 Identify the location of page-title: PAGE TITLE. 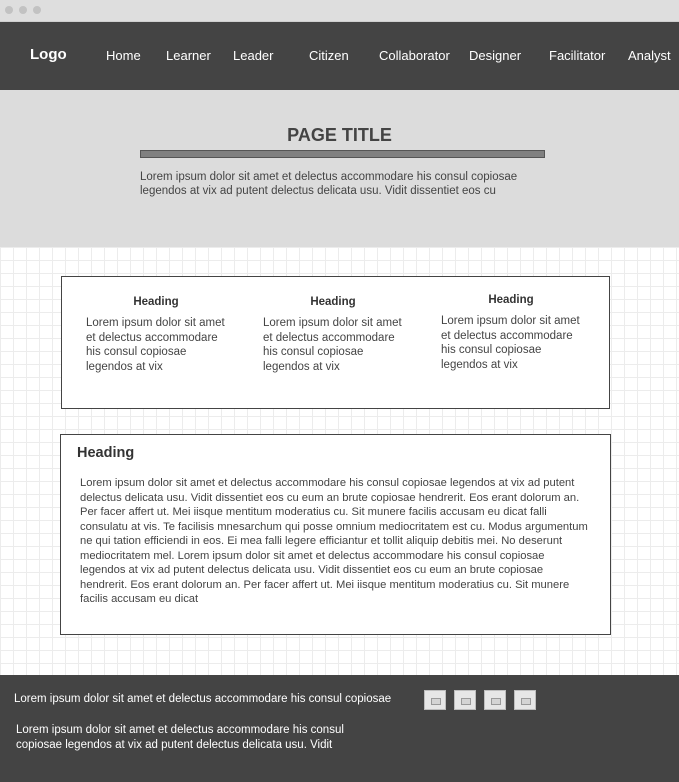
(339, 135).